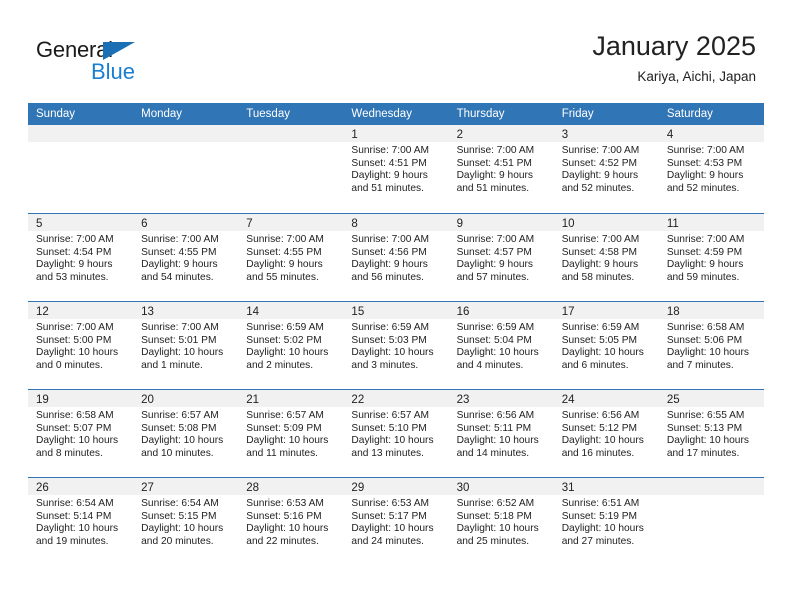  I want to click on daylight-text-cont: and 24 minutes., so click(387, 542).